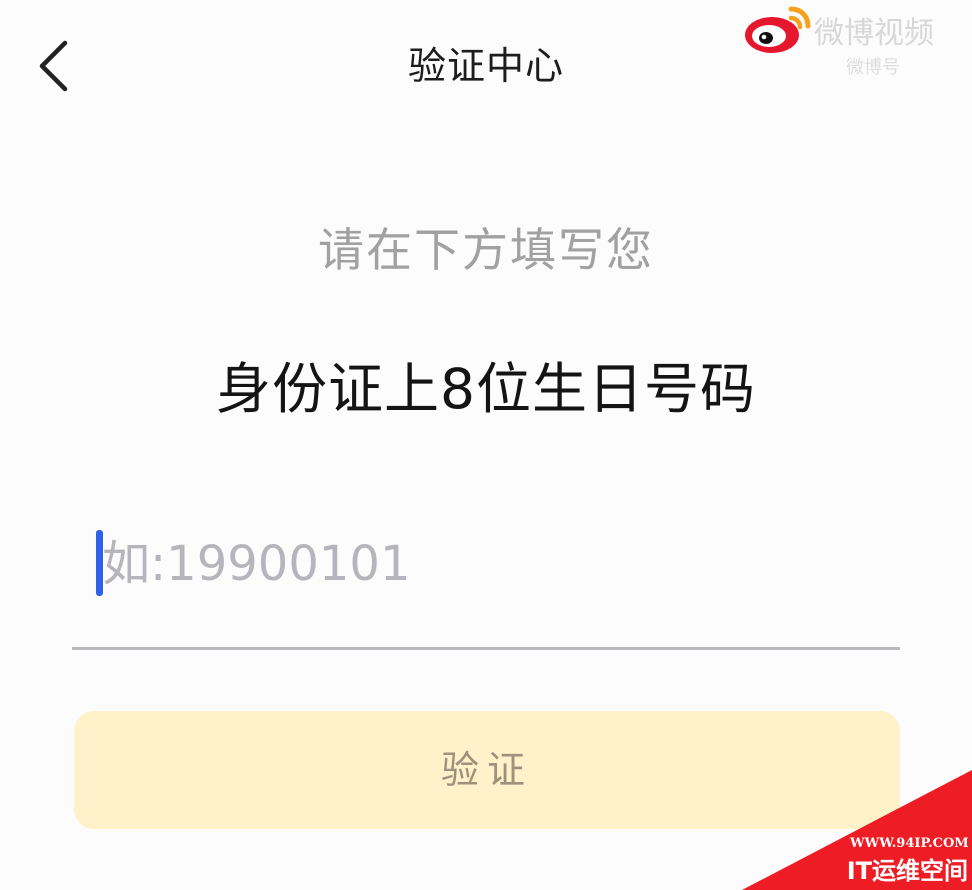 The height and width of the screenshot is (890, 972). Describe the element at coordinates (486, 770) in the screenshot. I see `verify-button-label: 验证` at that location.